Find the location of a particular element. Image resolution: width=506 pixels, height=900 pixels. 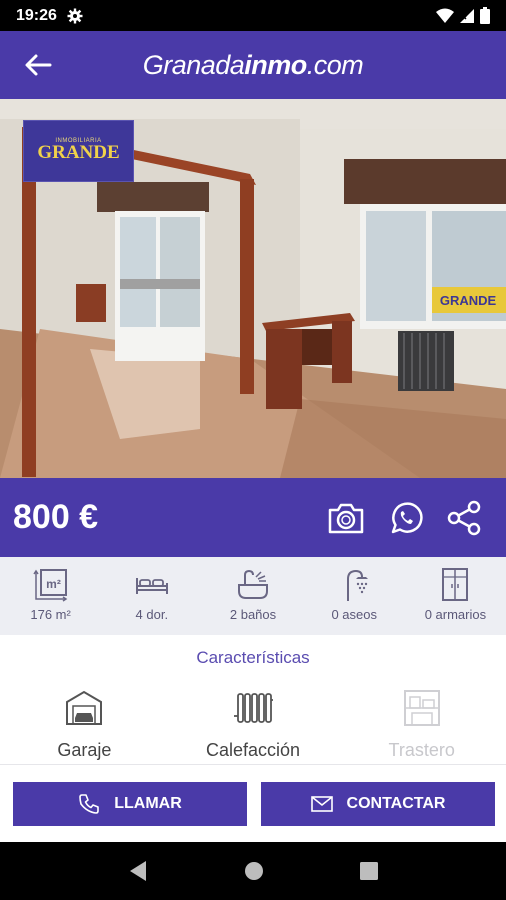

feature-bathrooms-label: 2 baños is located at coordinates (253, 614).